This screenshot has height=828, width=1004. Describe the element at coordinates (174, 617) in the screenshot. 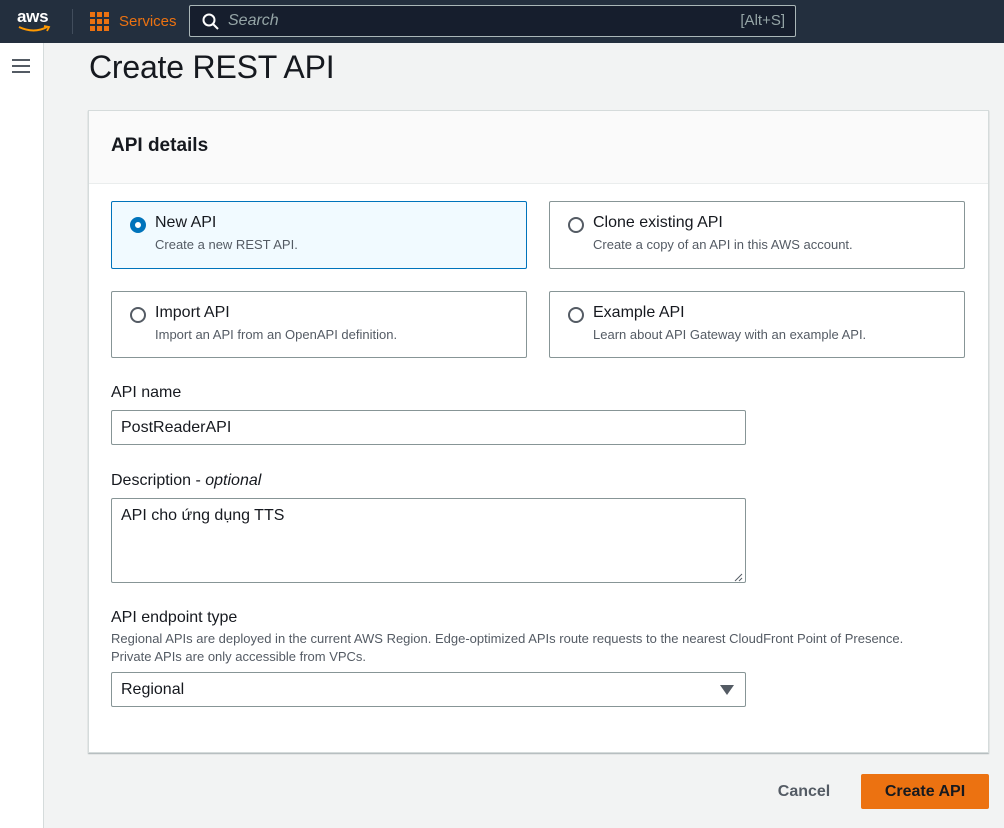

I see `endpoint-type-label: API endpoint type` at that location.